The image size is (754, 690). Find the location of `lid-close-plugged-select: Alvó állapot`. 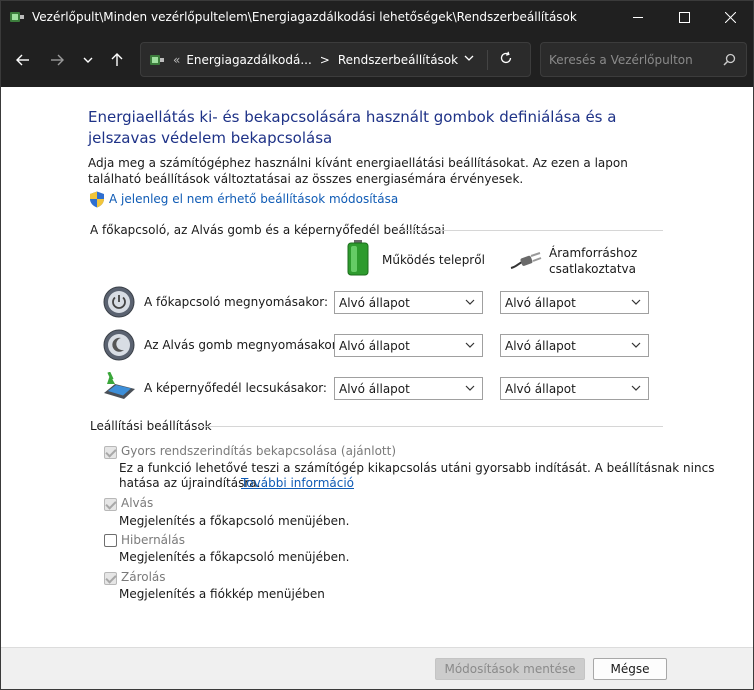

lid-close-plugged-select: Alvó állapot is located at coordinates (574, 388).